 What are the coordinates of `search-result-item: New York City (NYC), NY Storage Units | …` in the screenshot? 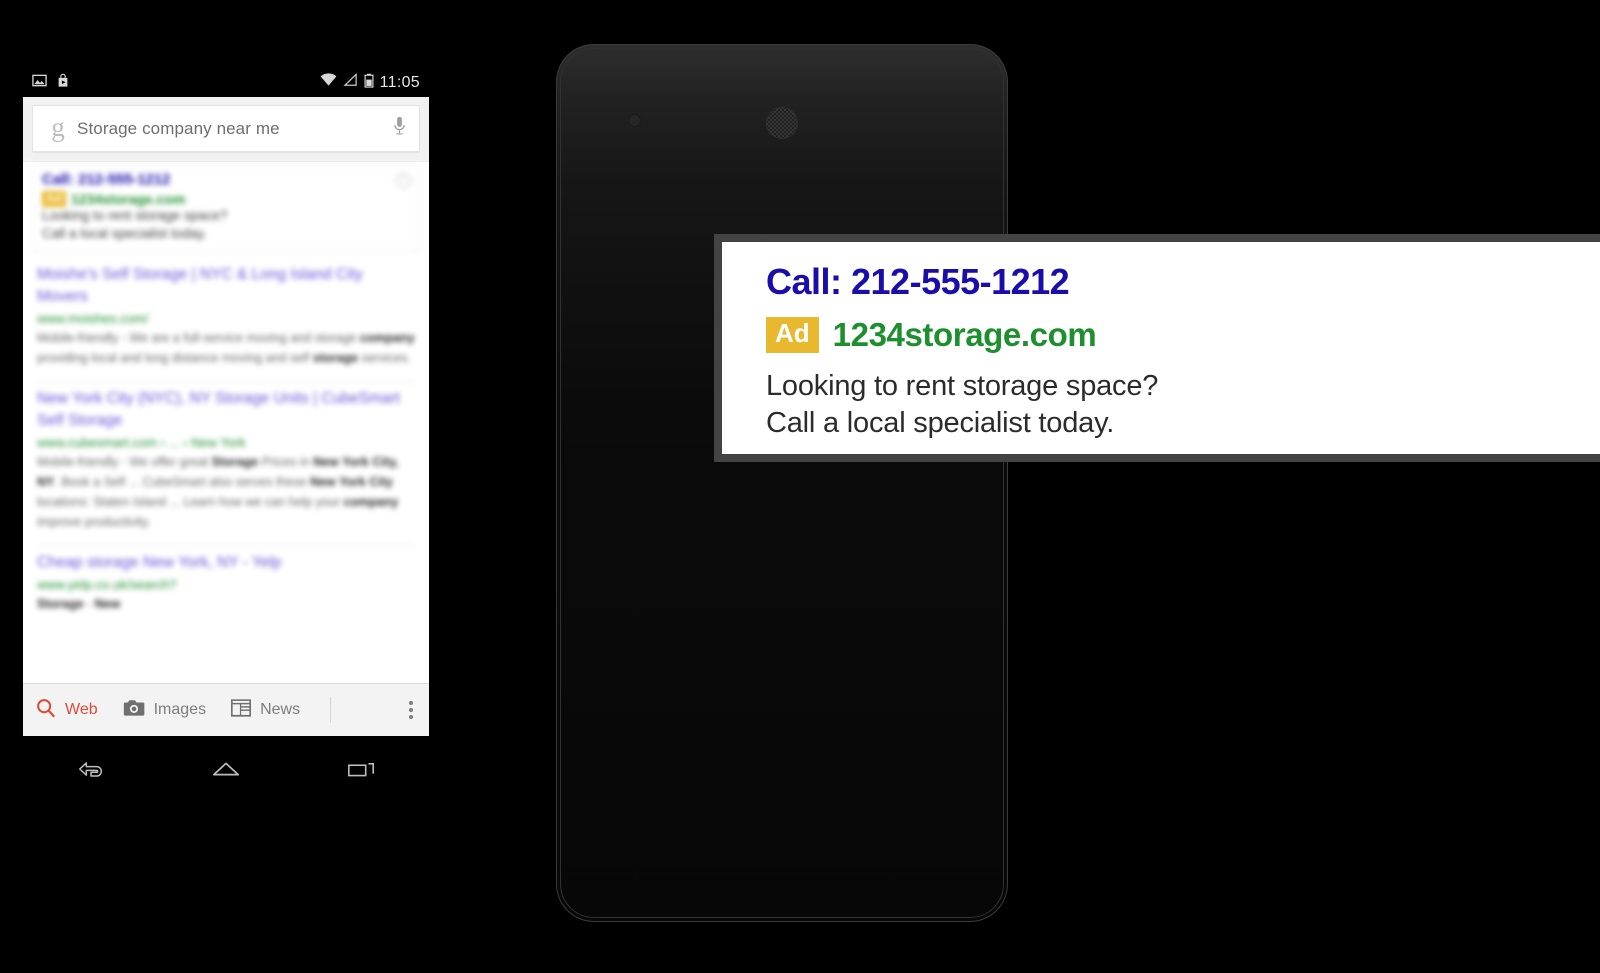 It's located at (226, 459).